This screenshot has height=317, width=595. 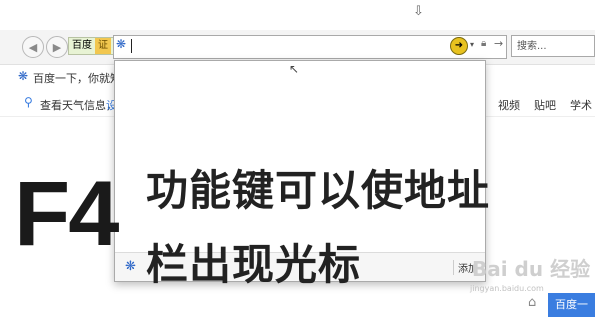 I want to click on refresh-icon: →, so click(x=498, y=43).